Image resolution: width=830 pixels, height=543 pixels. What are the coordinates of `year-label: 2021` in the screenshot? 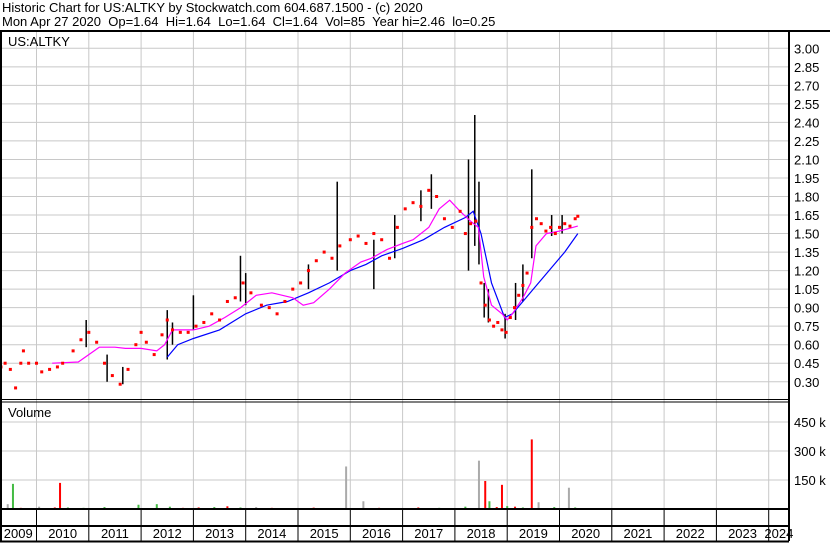 It's located at (637, 533).